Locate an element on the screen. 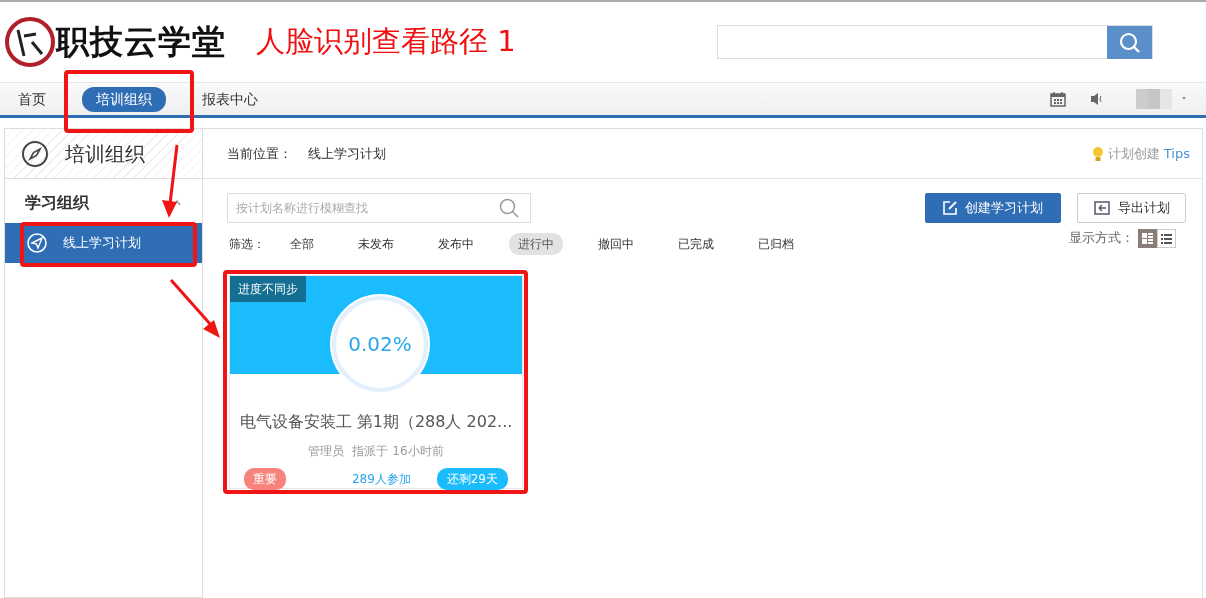 This screenshot has width=1206, height=598. search-field: 按计划名称进行模糊查找 is located at coordinates (379, 208).